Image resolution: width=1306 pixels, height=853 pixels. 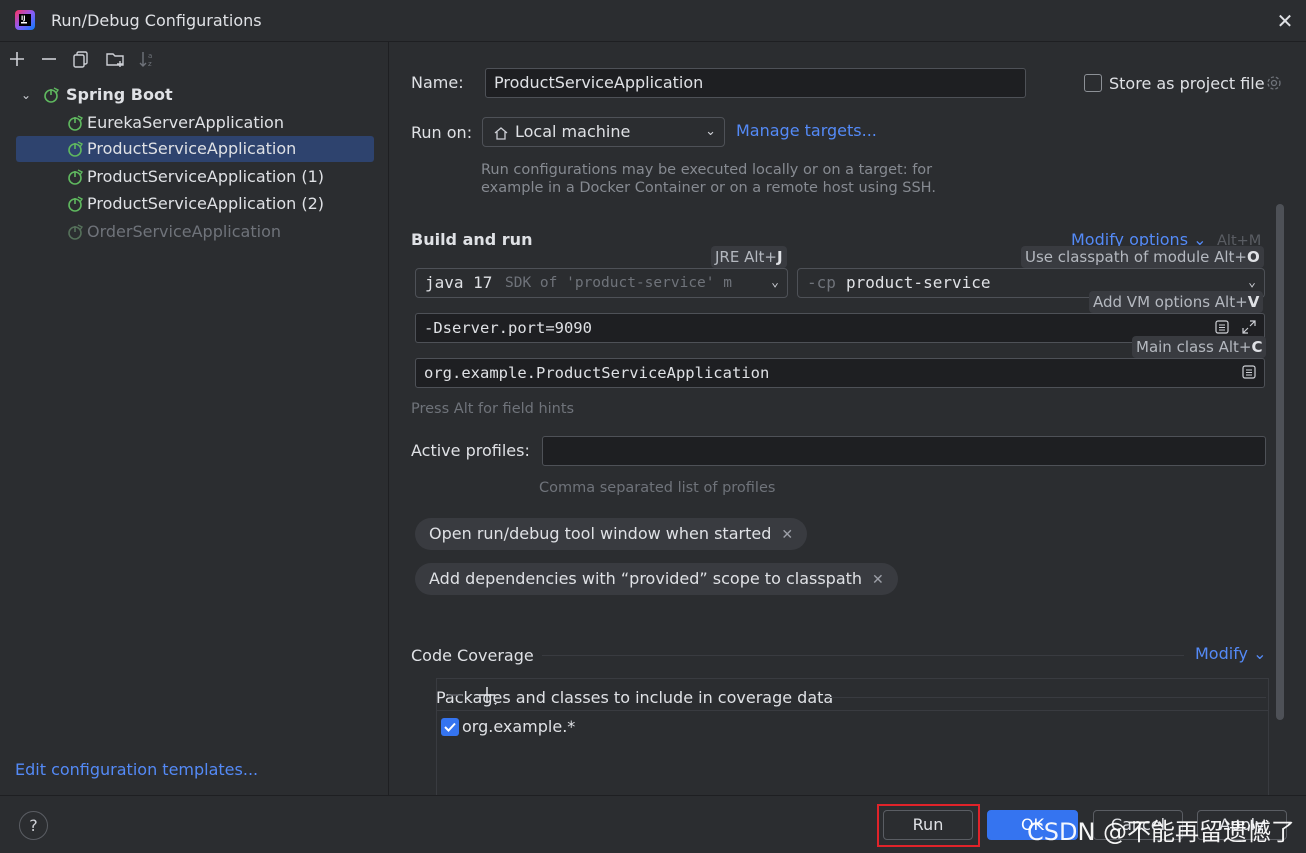 What do you see at coordinates (459, 282) in the screenshot?
I see `jdk-main: java 17` at bounding box center [459, 282].